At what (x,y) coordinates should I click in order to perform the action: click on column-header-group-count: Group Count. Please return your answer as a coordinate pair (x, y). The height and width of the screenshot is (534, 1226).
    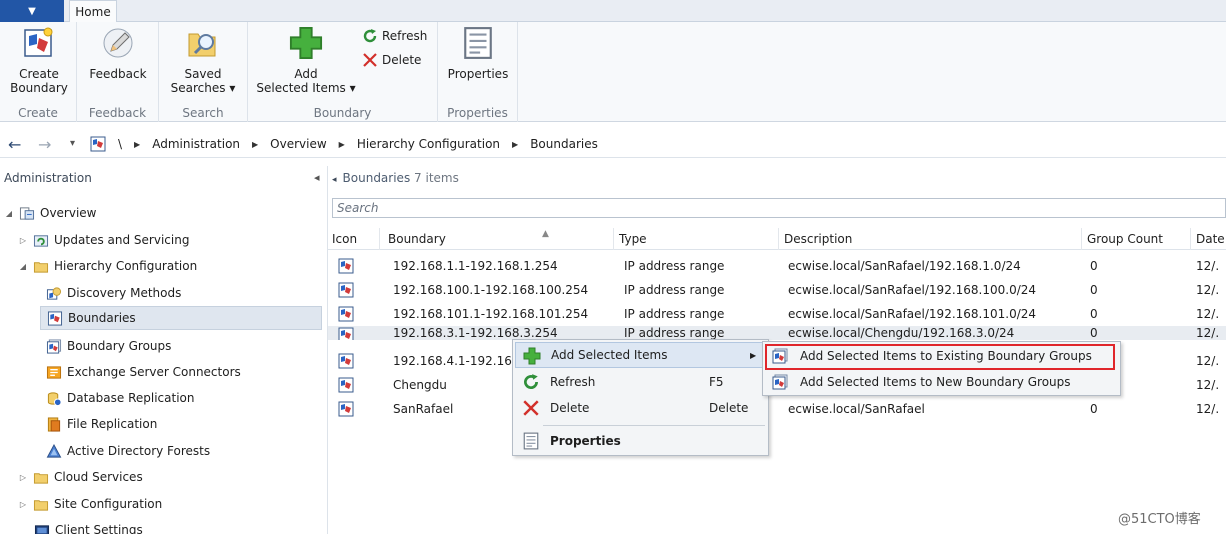
    Looking at the image, I should click on (1137, 239).